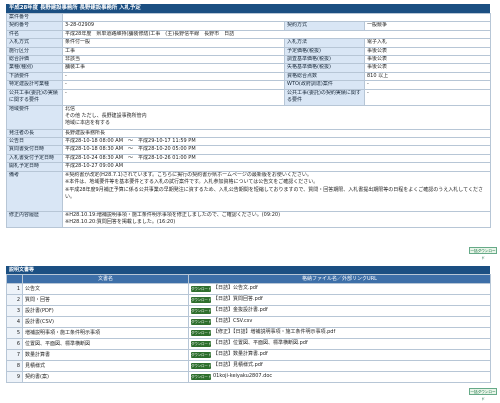  Describe the element at coordinates (249, 51) in the screenshot. I see `info-row: 施行区分 工事 予定価格(税抜) 事後公表` at that location.